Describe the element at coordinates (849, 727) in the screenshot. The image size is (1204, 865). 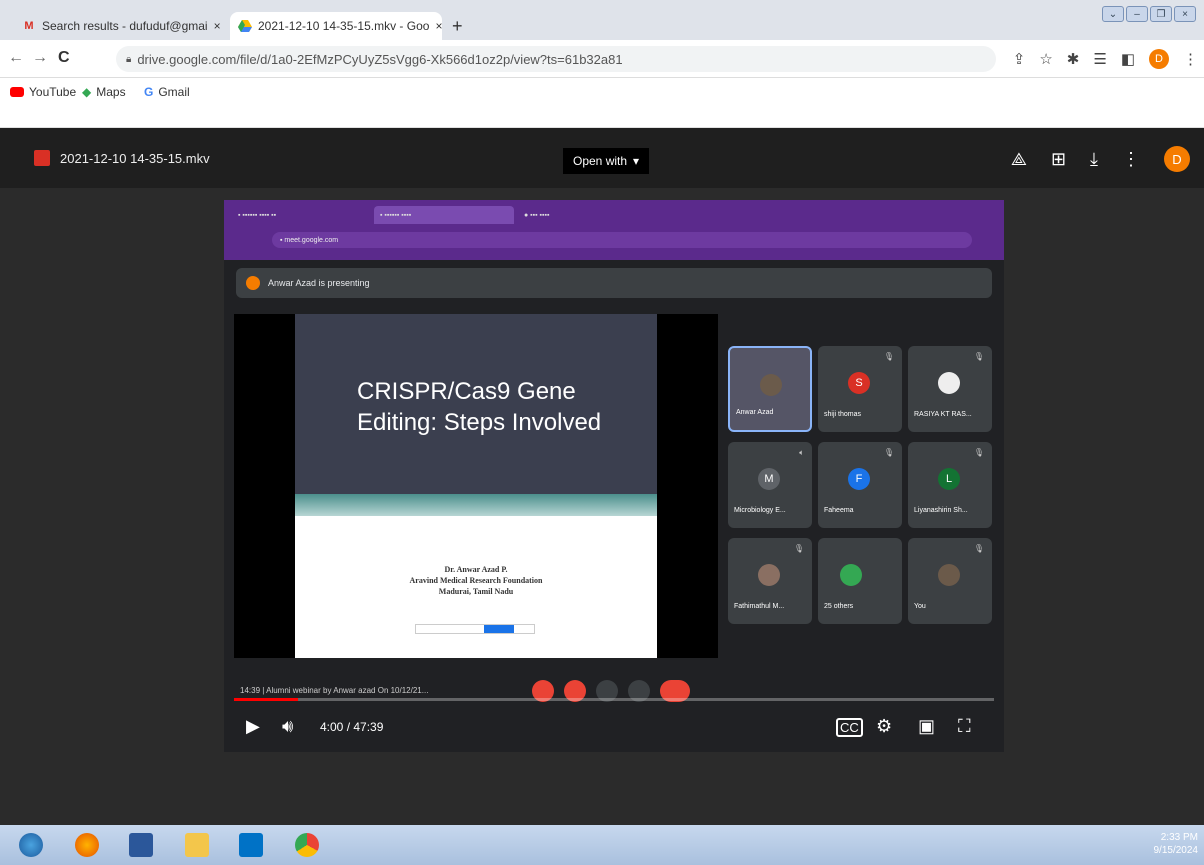
I see `captions-button-icon: CC` at that location.